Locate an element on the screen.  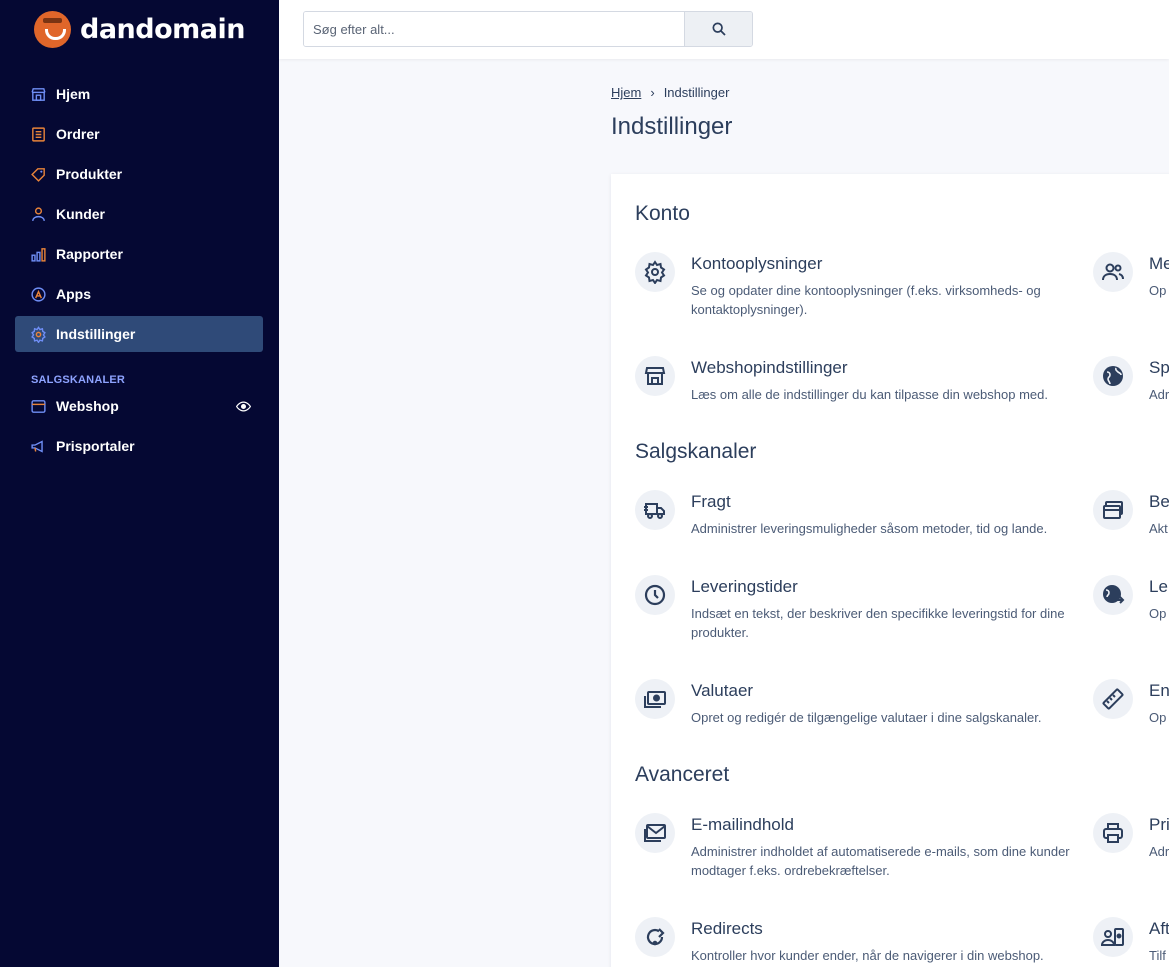
search-bar is located at coordinates (528, 29).